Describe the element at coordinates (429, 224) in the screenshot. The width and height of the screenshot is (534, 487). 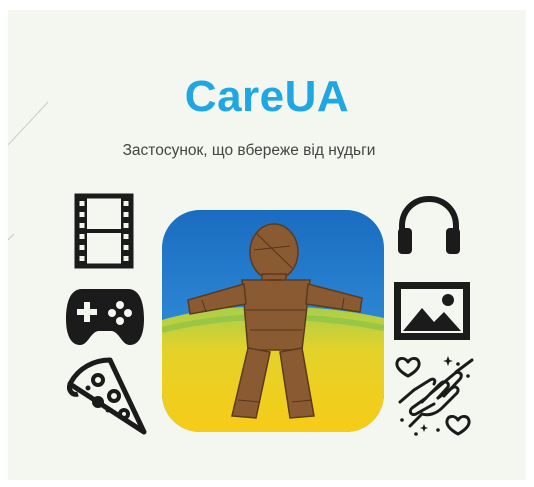
I see `headphones-icon` at that location.